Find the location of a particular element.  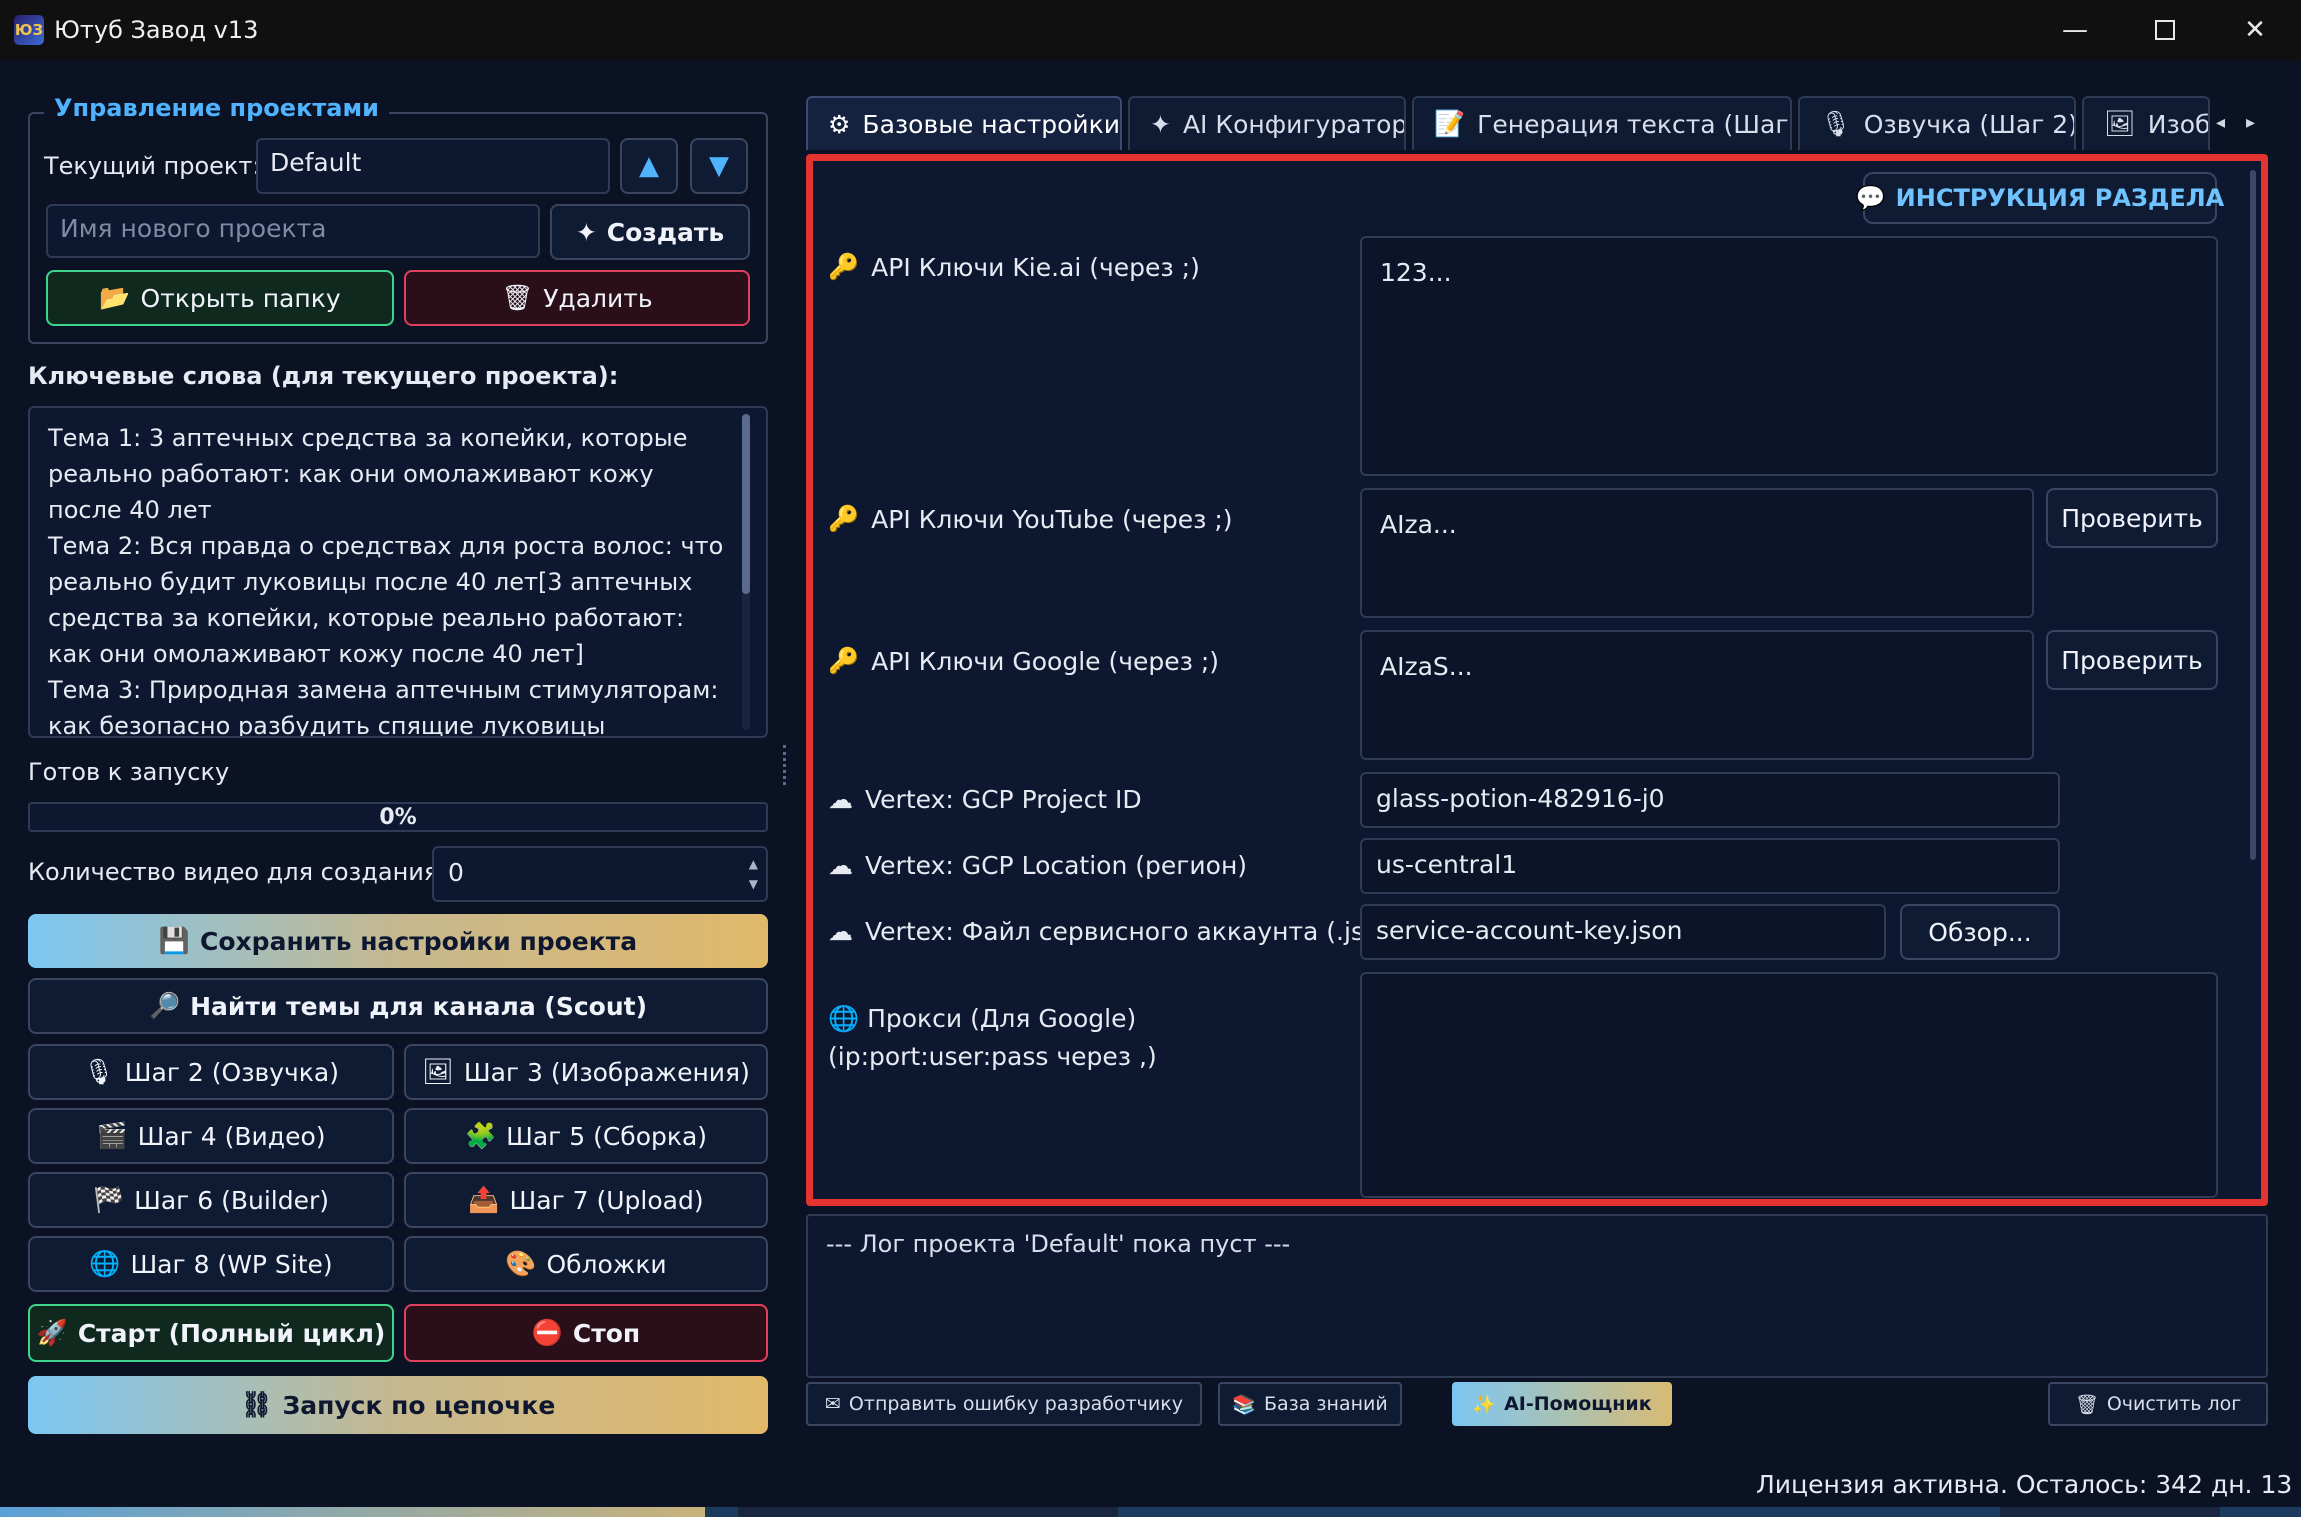

check-google-button: Проверить is located at coordinates (2132, 660).